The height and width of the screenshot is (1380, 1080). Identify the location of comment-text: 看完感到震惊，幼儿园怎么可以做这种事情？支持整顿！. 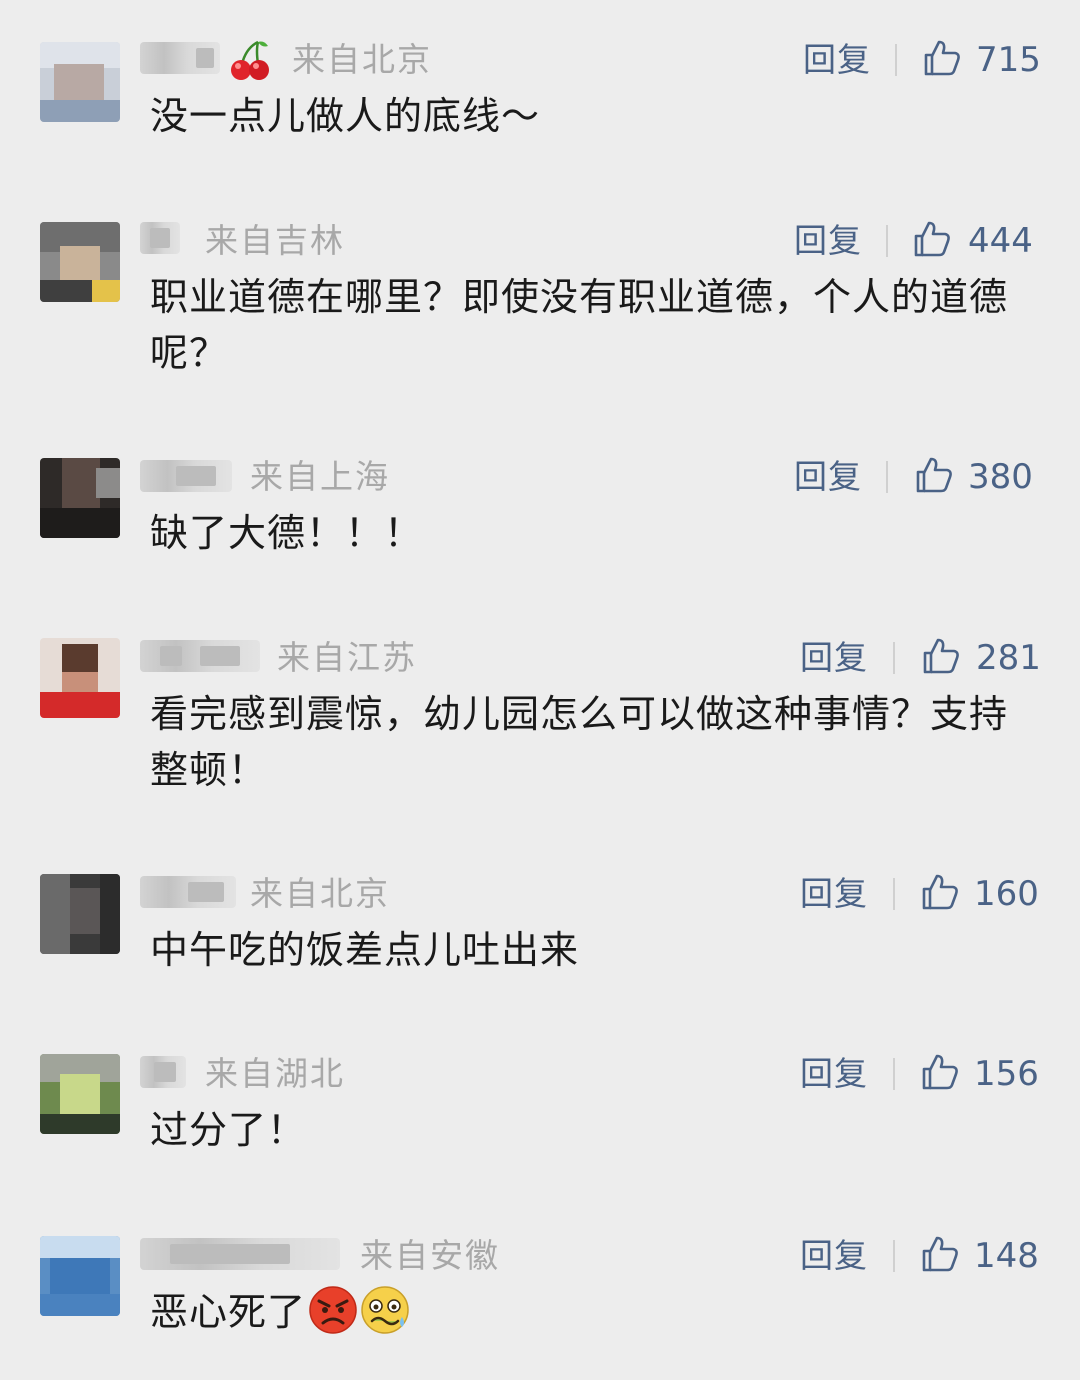
(579, 742).